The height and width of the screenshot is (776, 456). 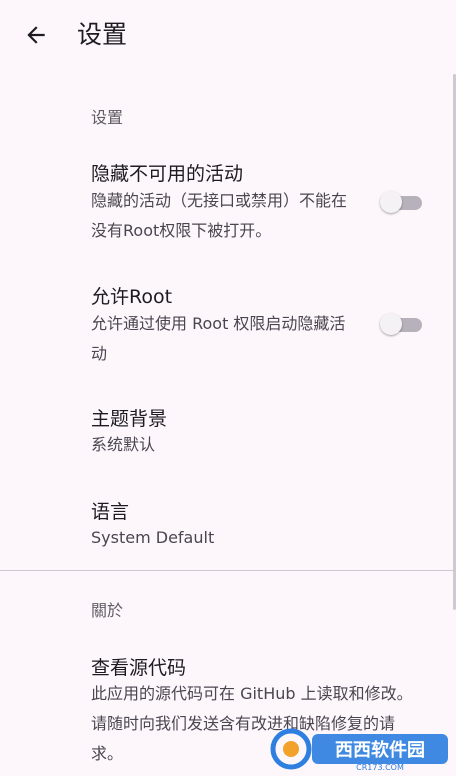 I want to click on pref-summary: System Default, so click(x=153, y=537).